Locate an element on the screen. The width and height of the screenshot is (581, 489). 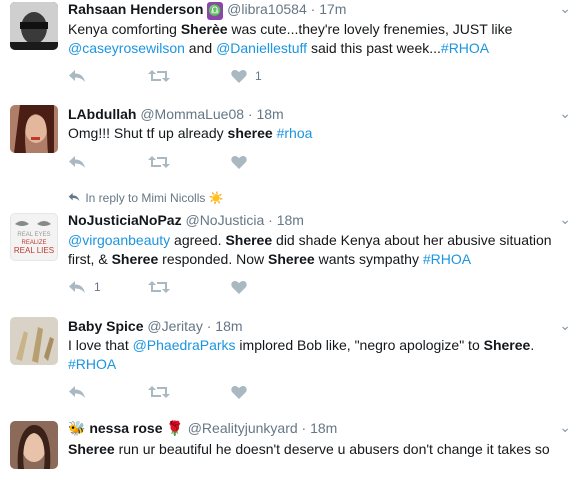
reply-context: In reply to Mimi Nicolls ☀️ is located at coordinates (146, 198).